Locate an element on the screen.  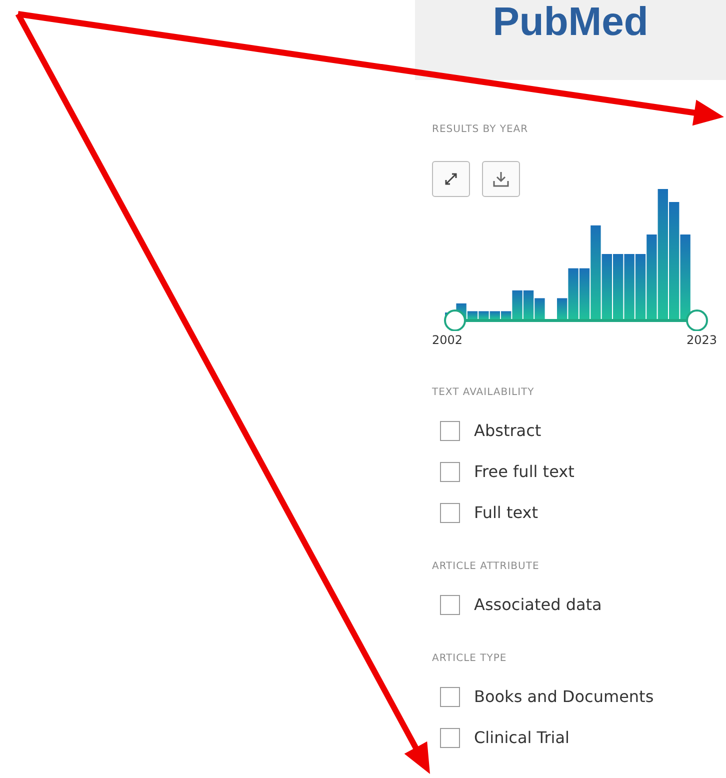
filter-option: Abstract is located at coordinates (574, 430).